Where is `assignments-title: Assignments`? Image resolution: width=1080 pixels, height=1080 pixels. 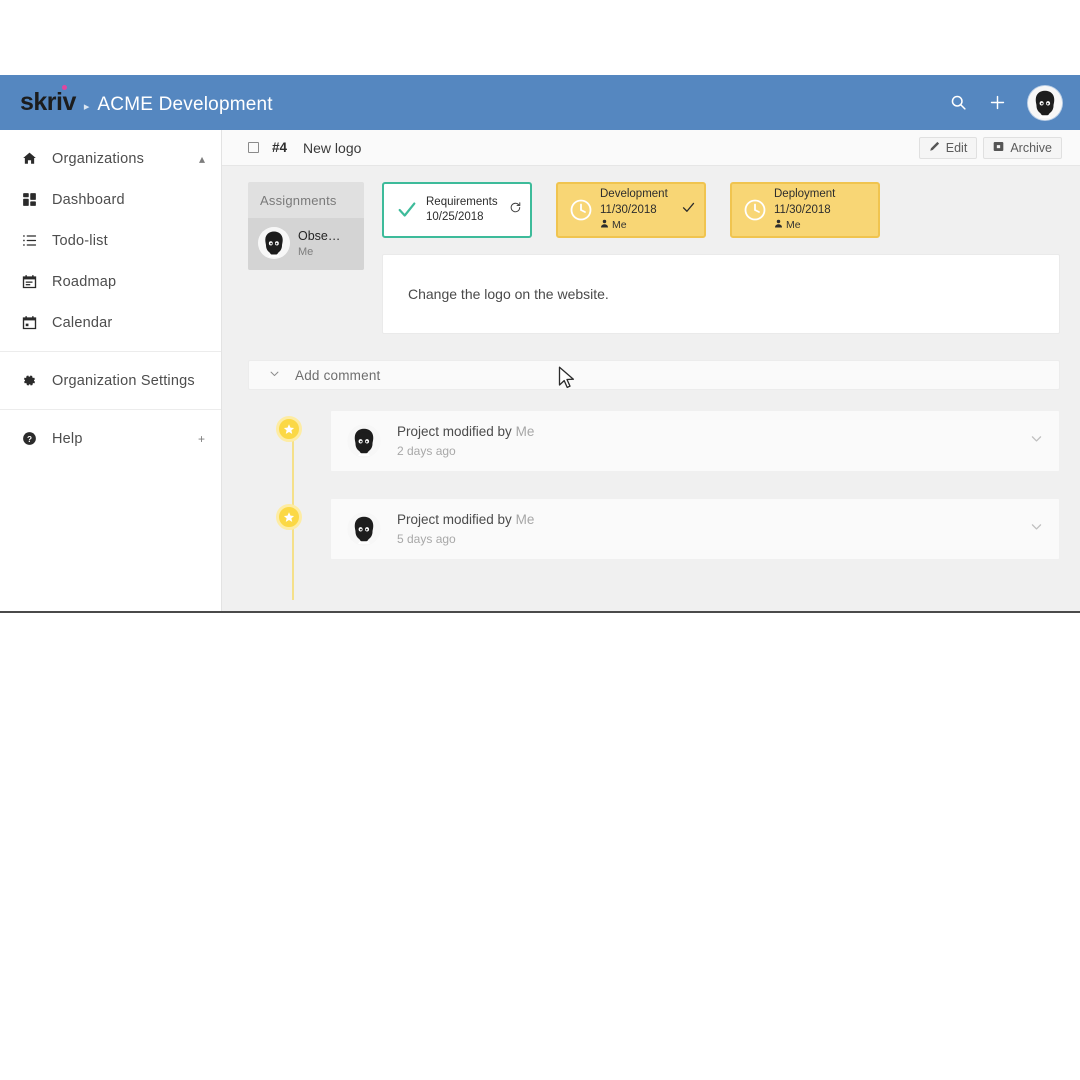 assignments-title: Assignments is located at coordinates (298, 200).